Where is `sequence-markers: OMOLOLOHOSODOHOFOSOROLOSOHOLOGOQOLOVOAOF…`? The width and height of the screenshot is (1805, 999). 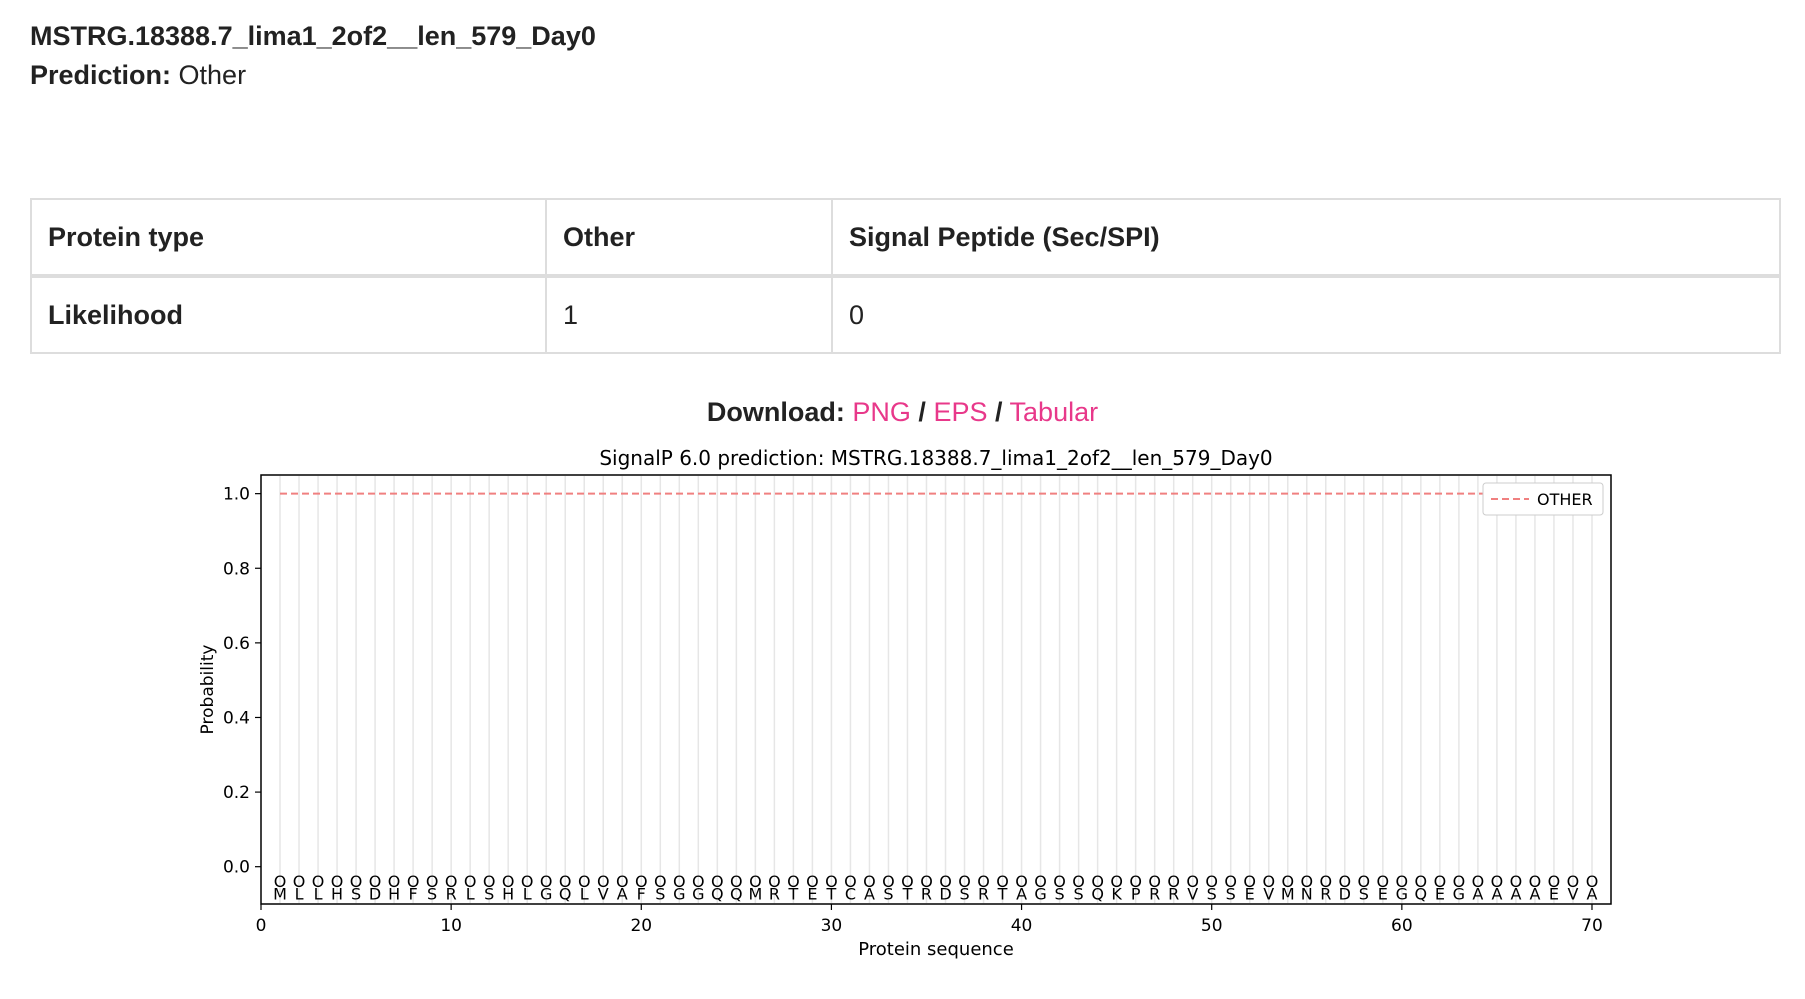 sequence-markers: OMOLOLOHOSODOHOFOSOROLOSOHOLOGOQOLOVOAOF… is located at coordinates (935, 887).